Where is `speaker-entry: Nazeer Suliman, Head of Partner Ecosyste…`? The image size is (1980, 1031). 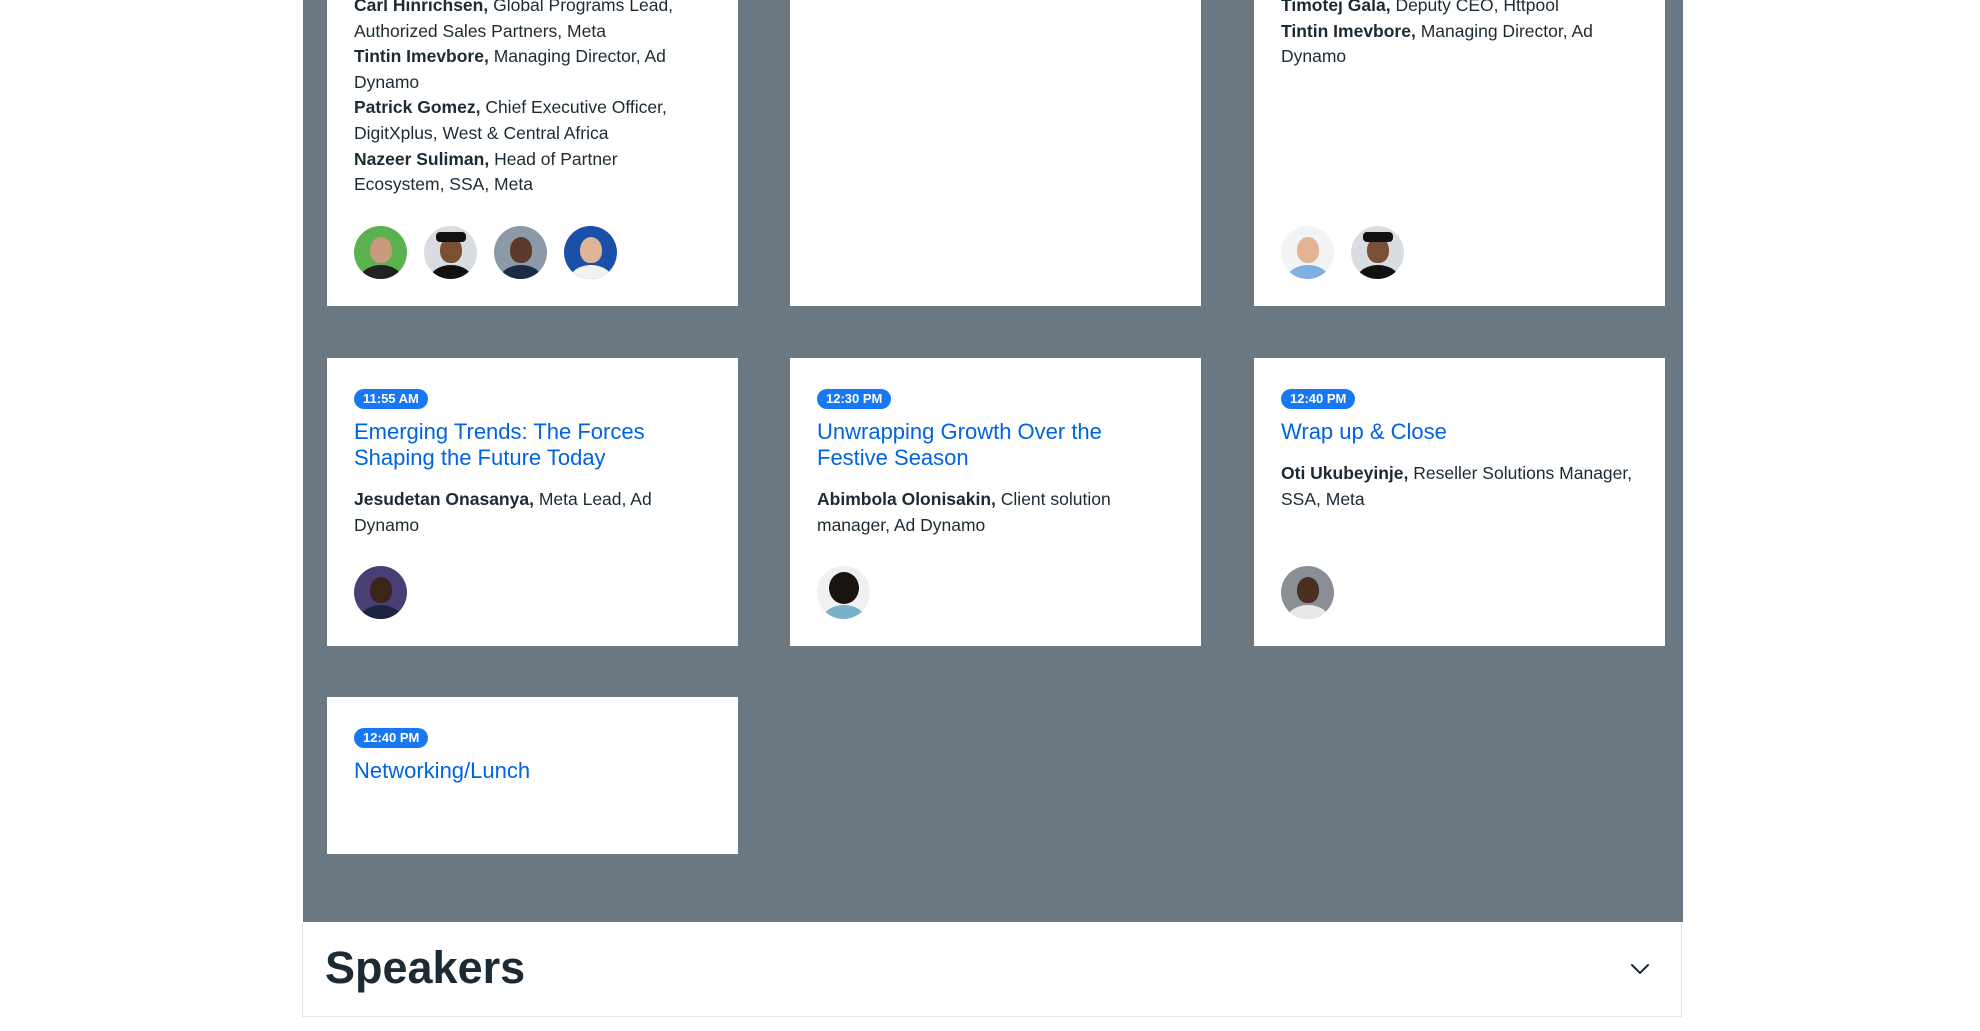 speaker-entry: Nazeer Suliman, Head of Partner Ecosyste… is located at coordinates (486, 171).